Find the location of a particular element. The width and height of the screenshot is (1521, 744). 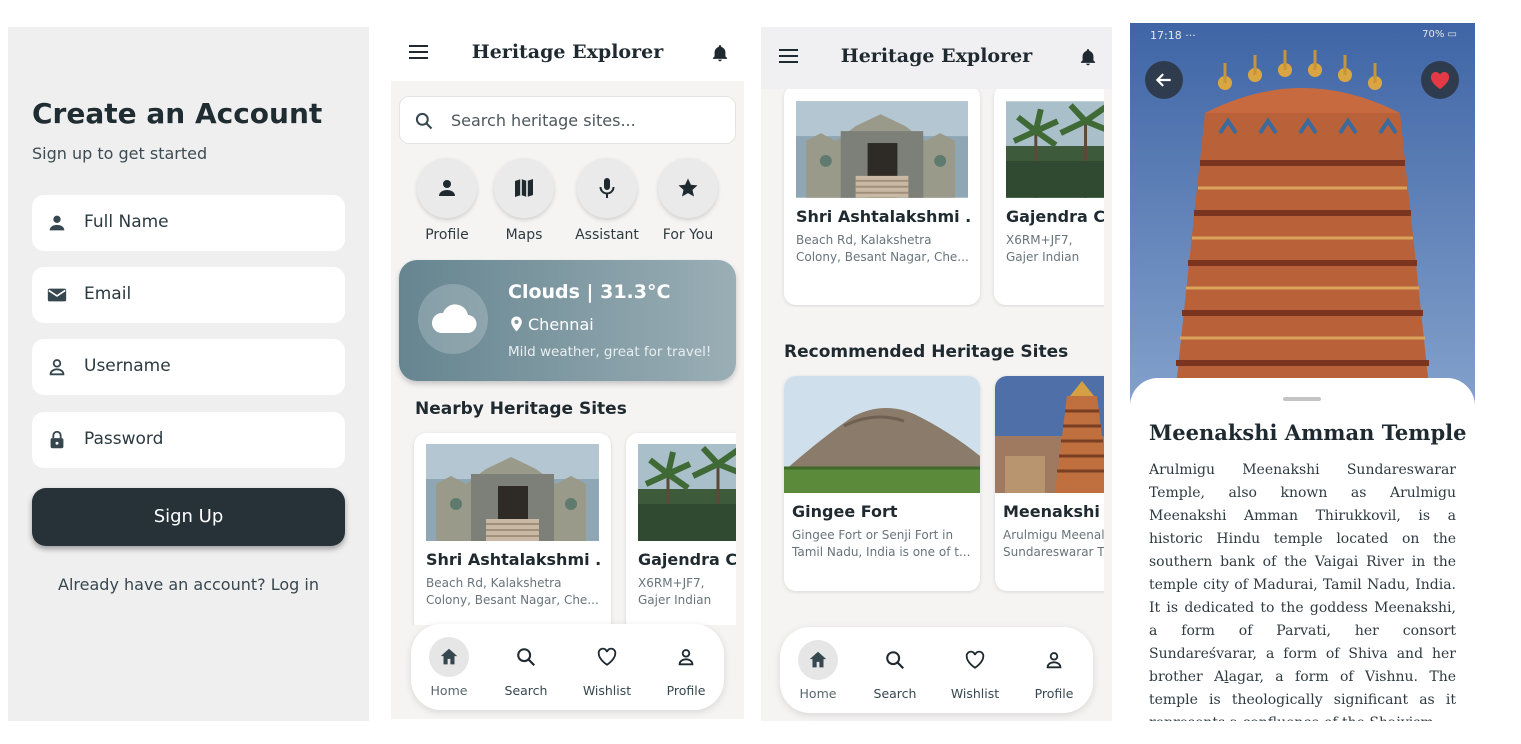

page-subtitle: Sign up to get started is located at coordinates (120, 153).